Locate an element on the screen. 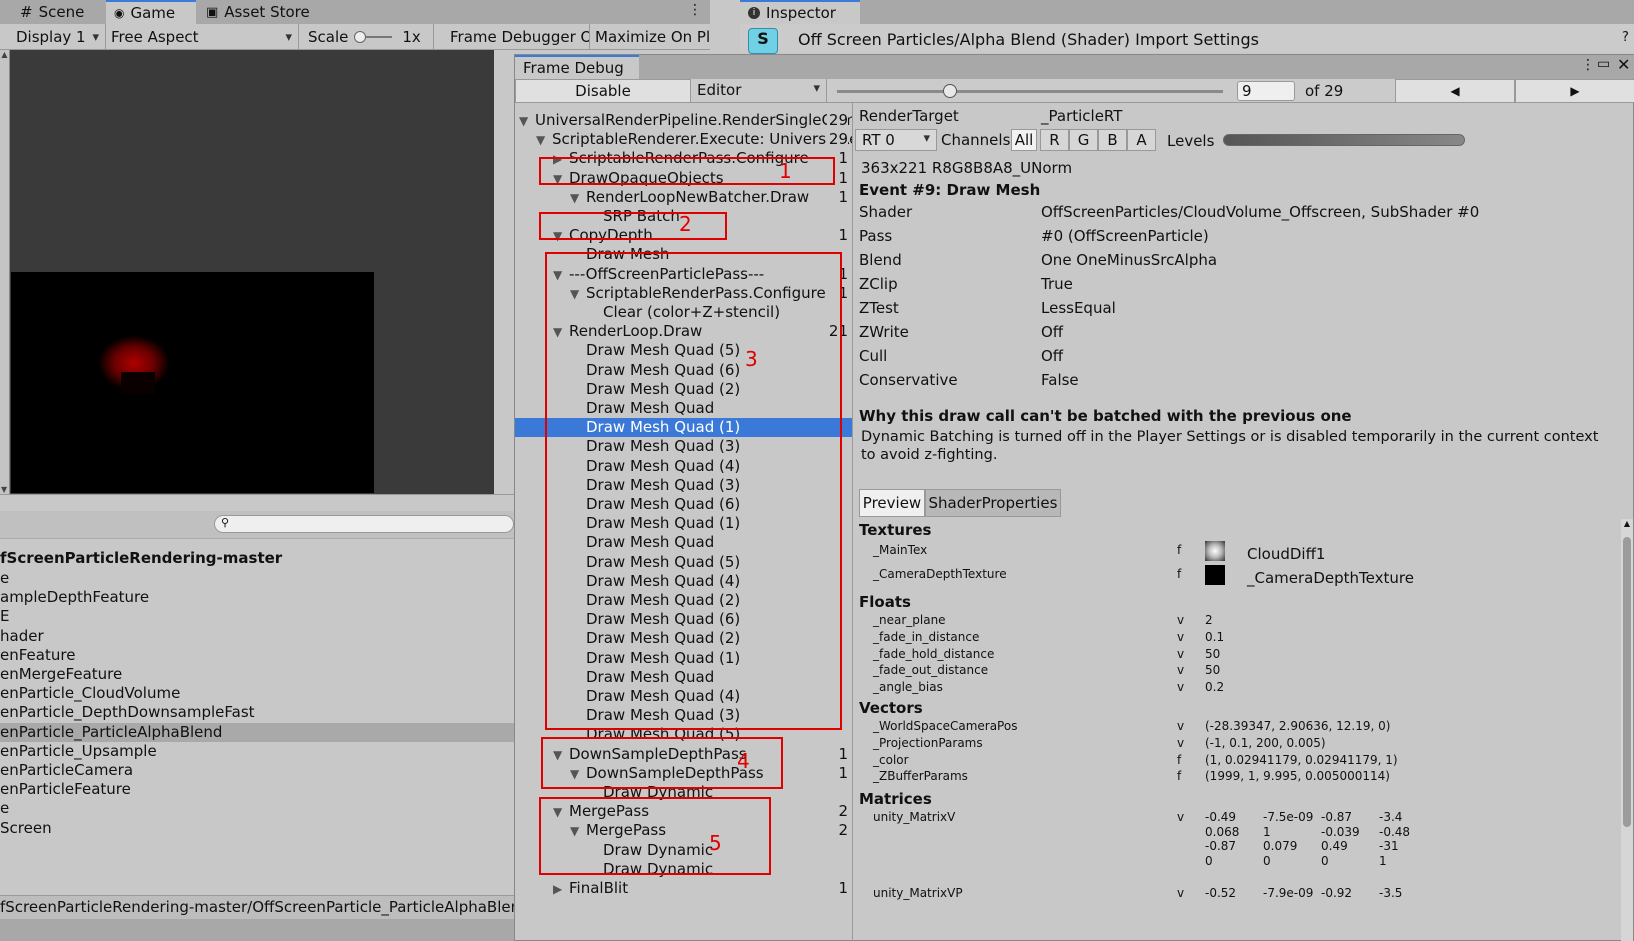 The width and height of the screenshot is (1634, 941). shader-prop-name: _MainTex is located at coordinates (900, 550).